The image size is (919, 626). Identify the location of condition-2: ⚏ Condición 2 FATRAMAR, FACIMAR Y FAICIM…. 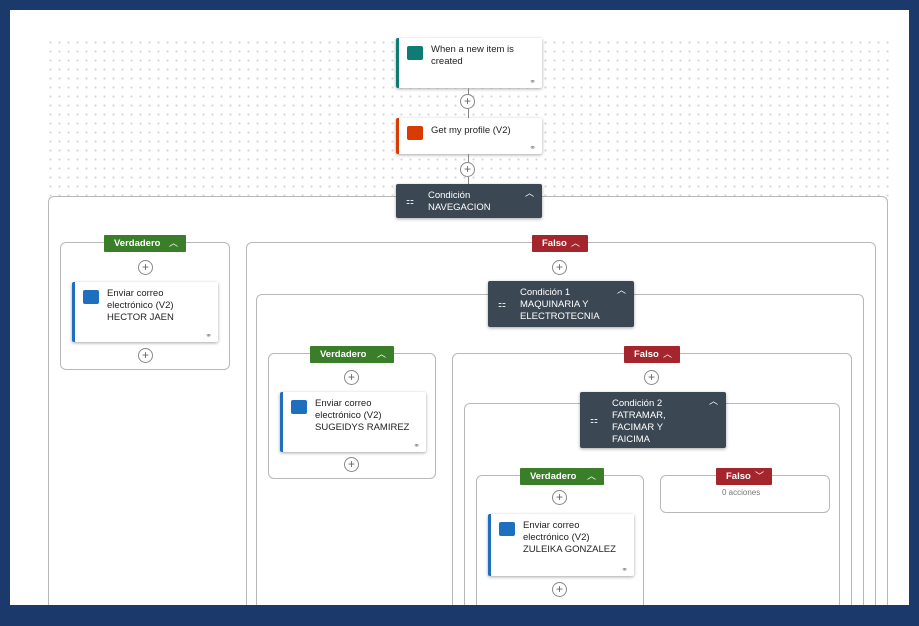
(653, 420).